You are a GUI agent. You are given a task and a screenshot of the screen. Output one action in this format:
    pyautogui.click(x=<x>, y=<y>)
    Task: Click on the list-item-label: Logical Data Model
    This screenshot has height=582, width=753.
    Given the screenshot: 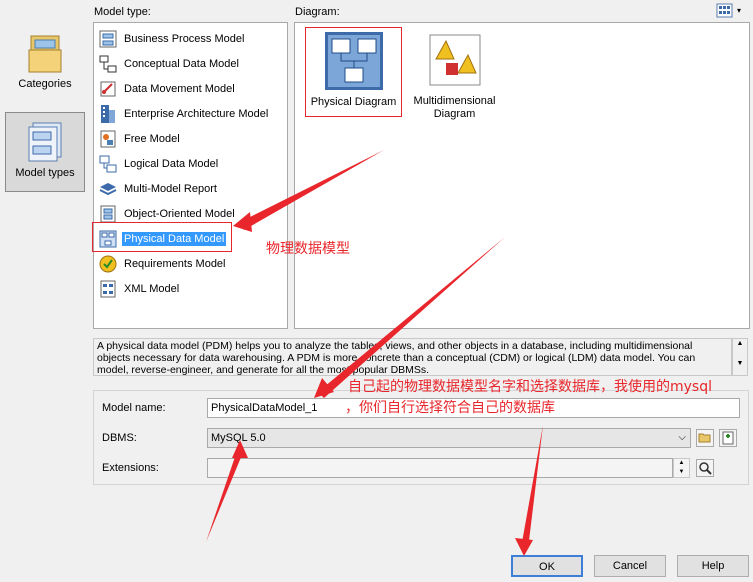 What is the action you would take?
    pyautogui.click(x=171, y=164)
    